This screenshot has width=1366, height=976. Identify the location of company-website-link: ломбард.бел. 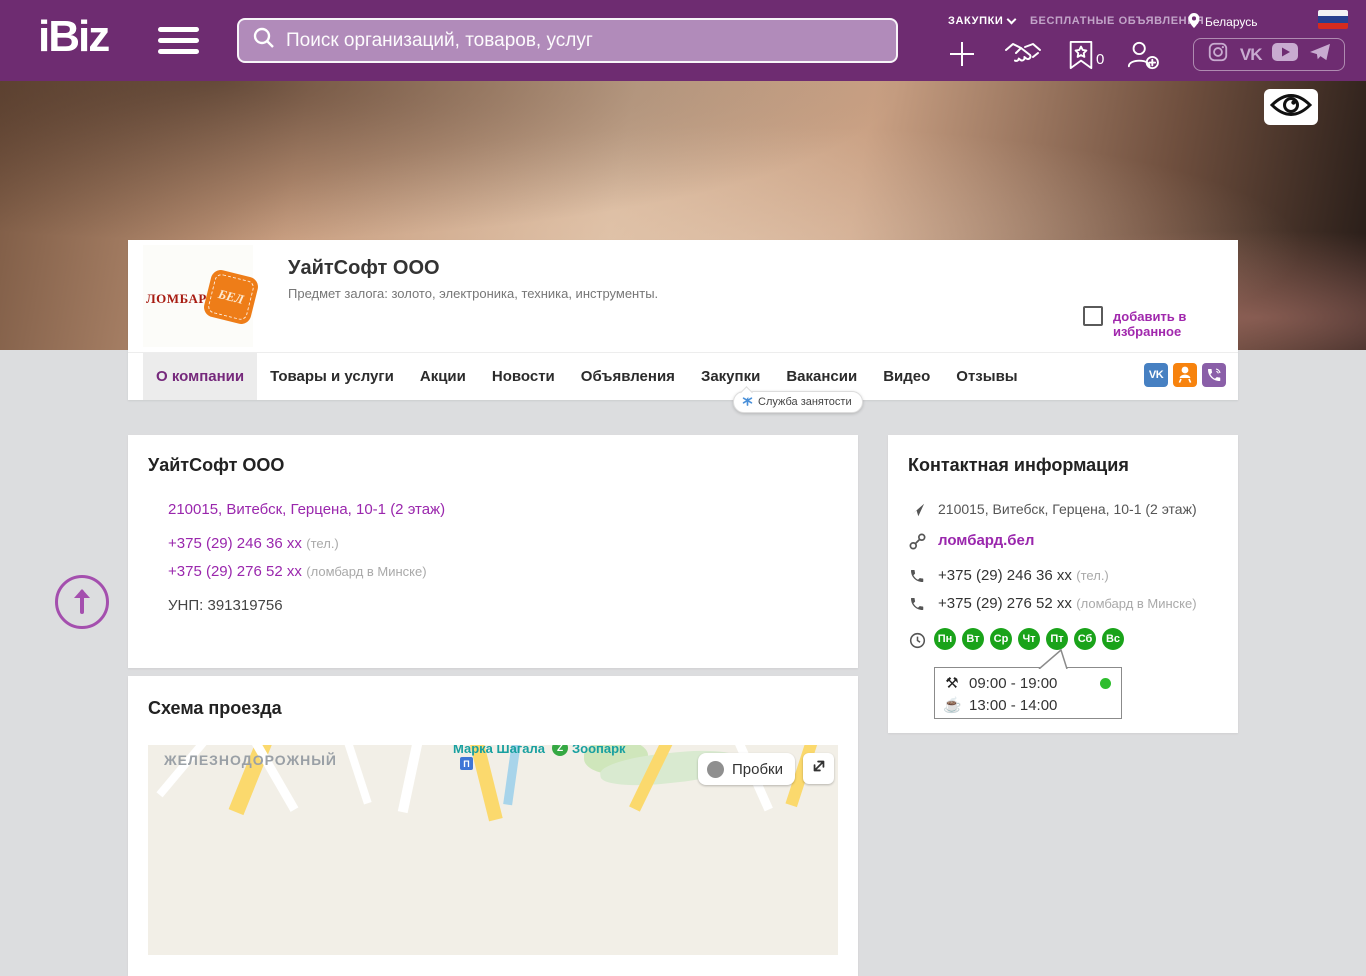
(986, 540).